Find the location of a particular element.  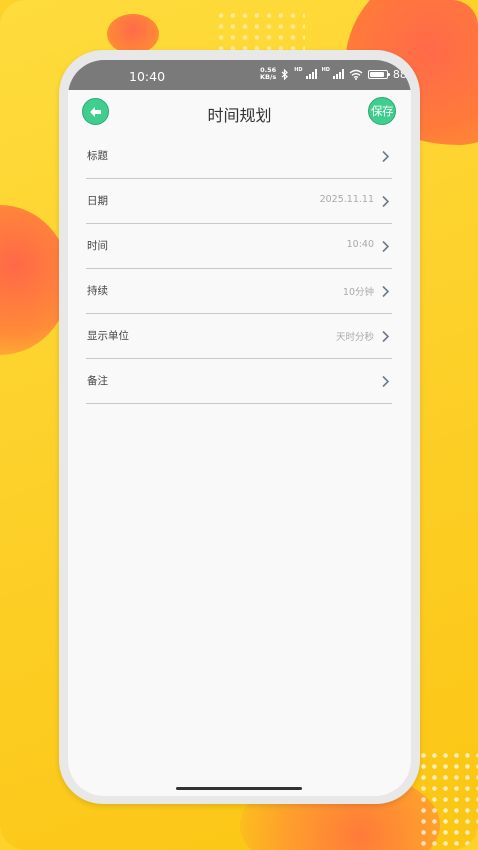

app-header: 时间规划 保存 is located at coordinates (239, 112).